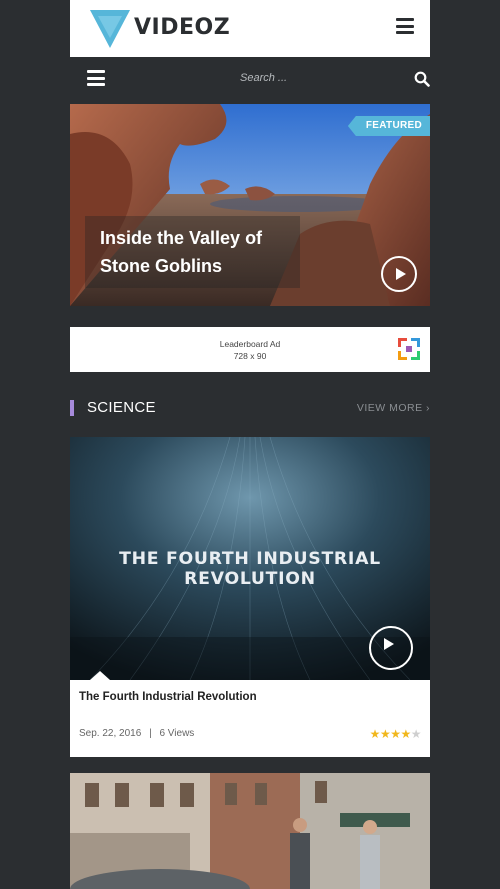  I want to click on card-play-icon, so click(391, 648).